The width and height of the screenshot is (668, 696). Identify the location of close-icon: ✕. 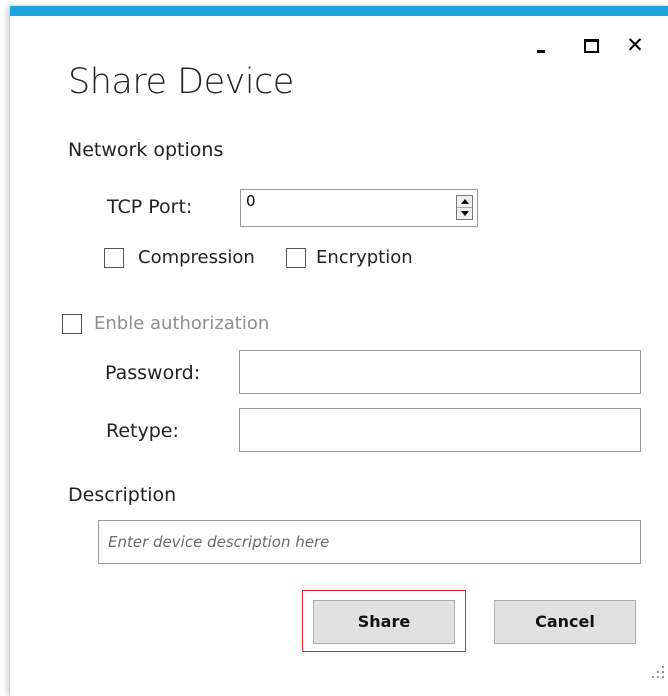
(635, 45).